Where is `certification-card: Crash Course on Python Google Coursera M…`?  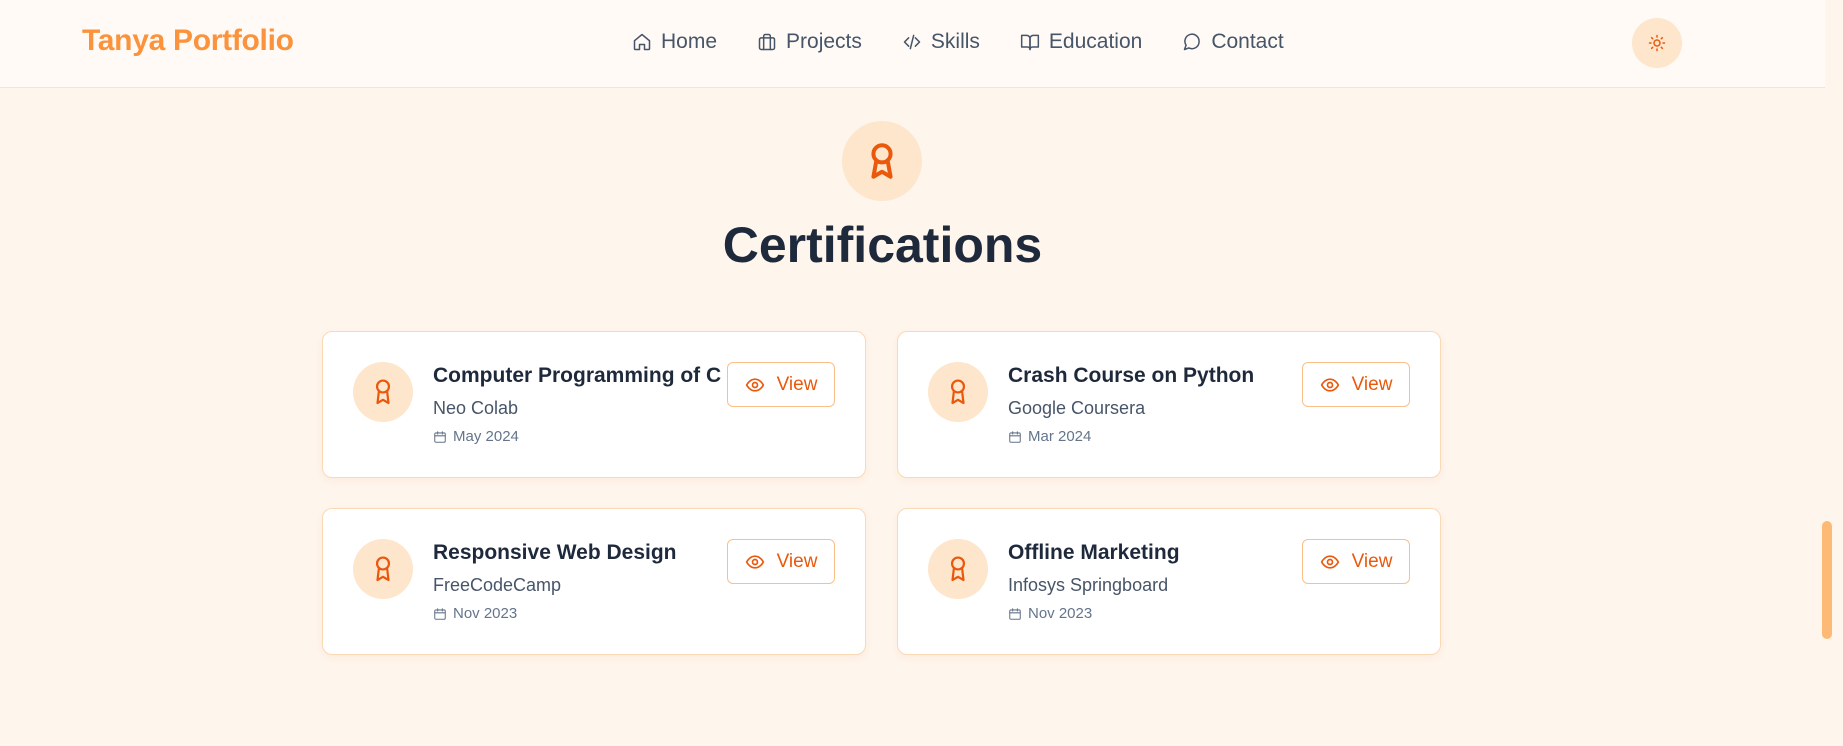
certification-card: Crash Course on Python Google Coursera M… is located at coordinates (1169, 404).